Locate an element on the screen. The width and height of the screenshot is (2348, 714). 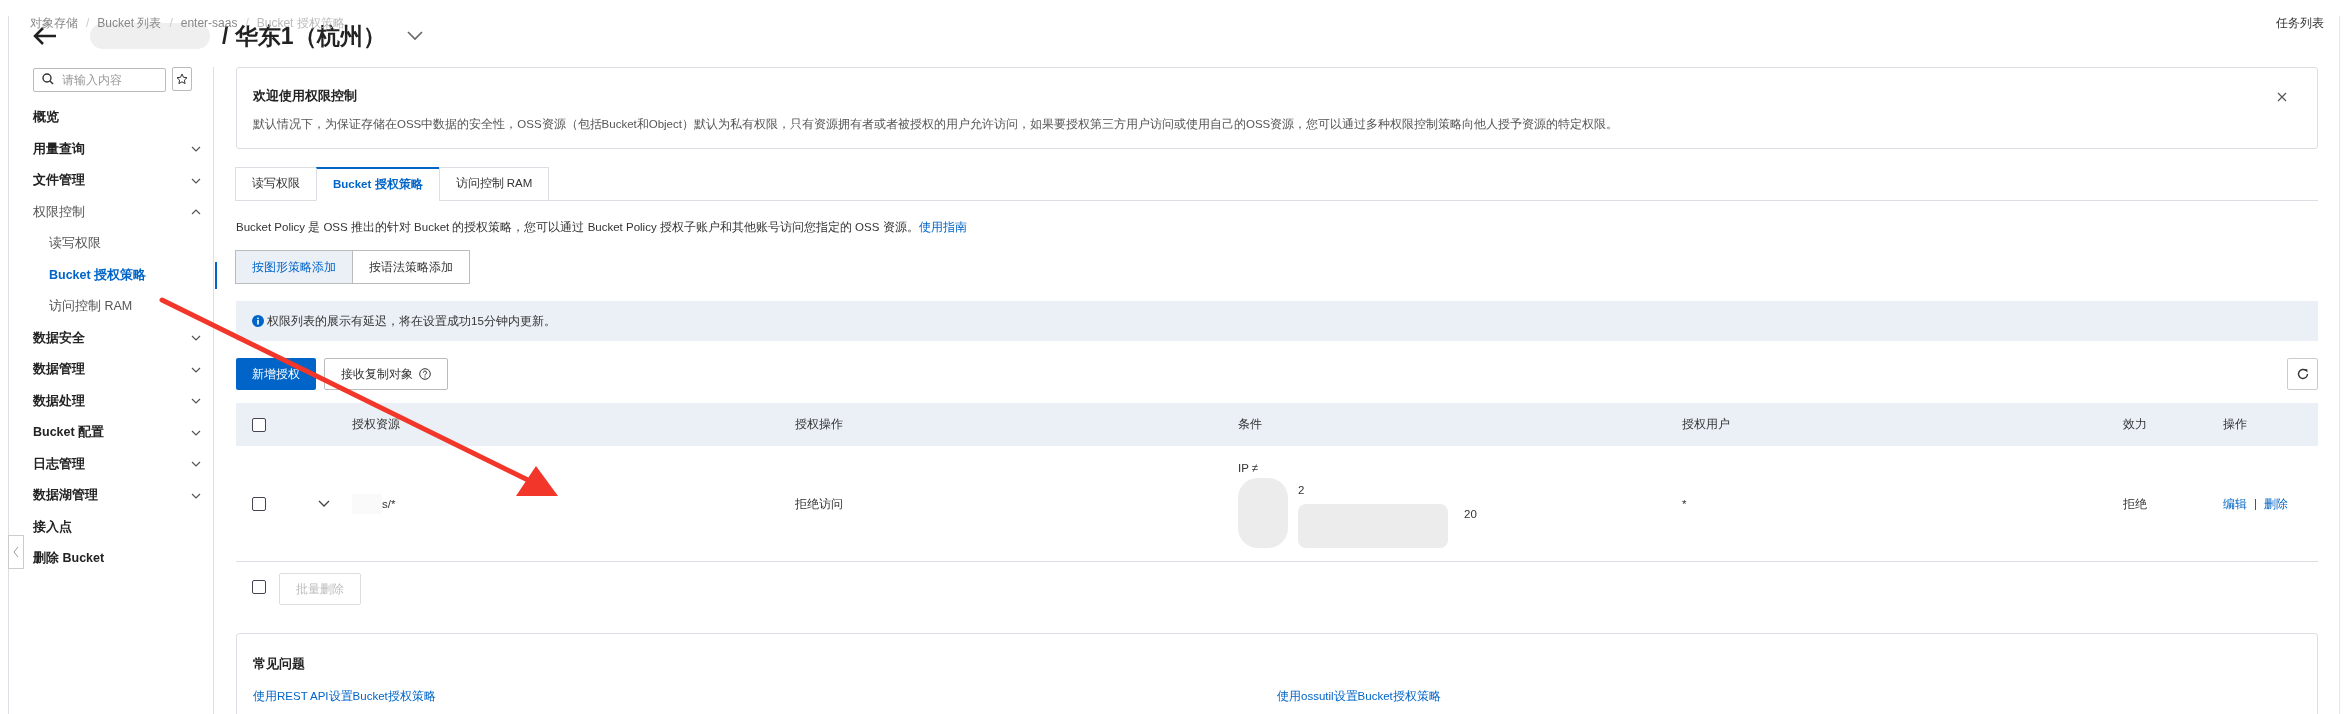
refresh-icon is located at coordinates (2302, 374).